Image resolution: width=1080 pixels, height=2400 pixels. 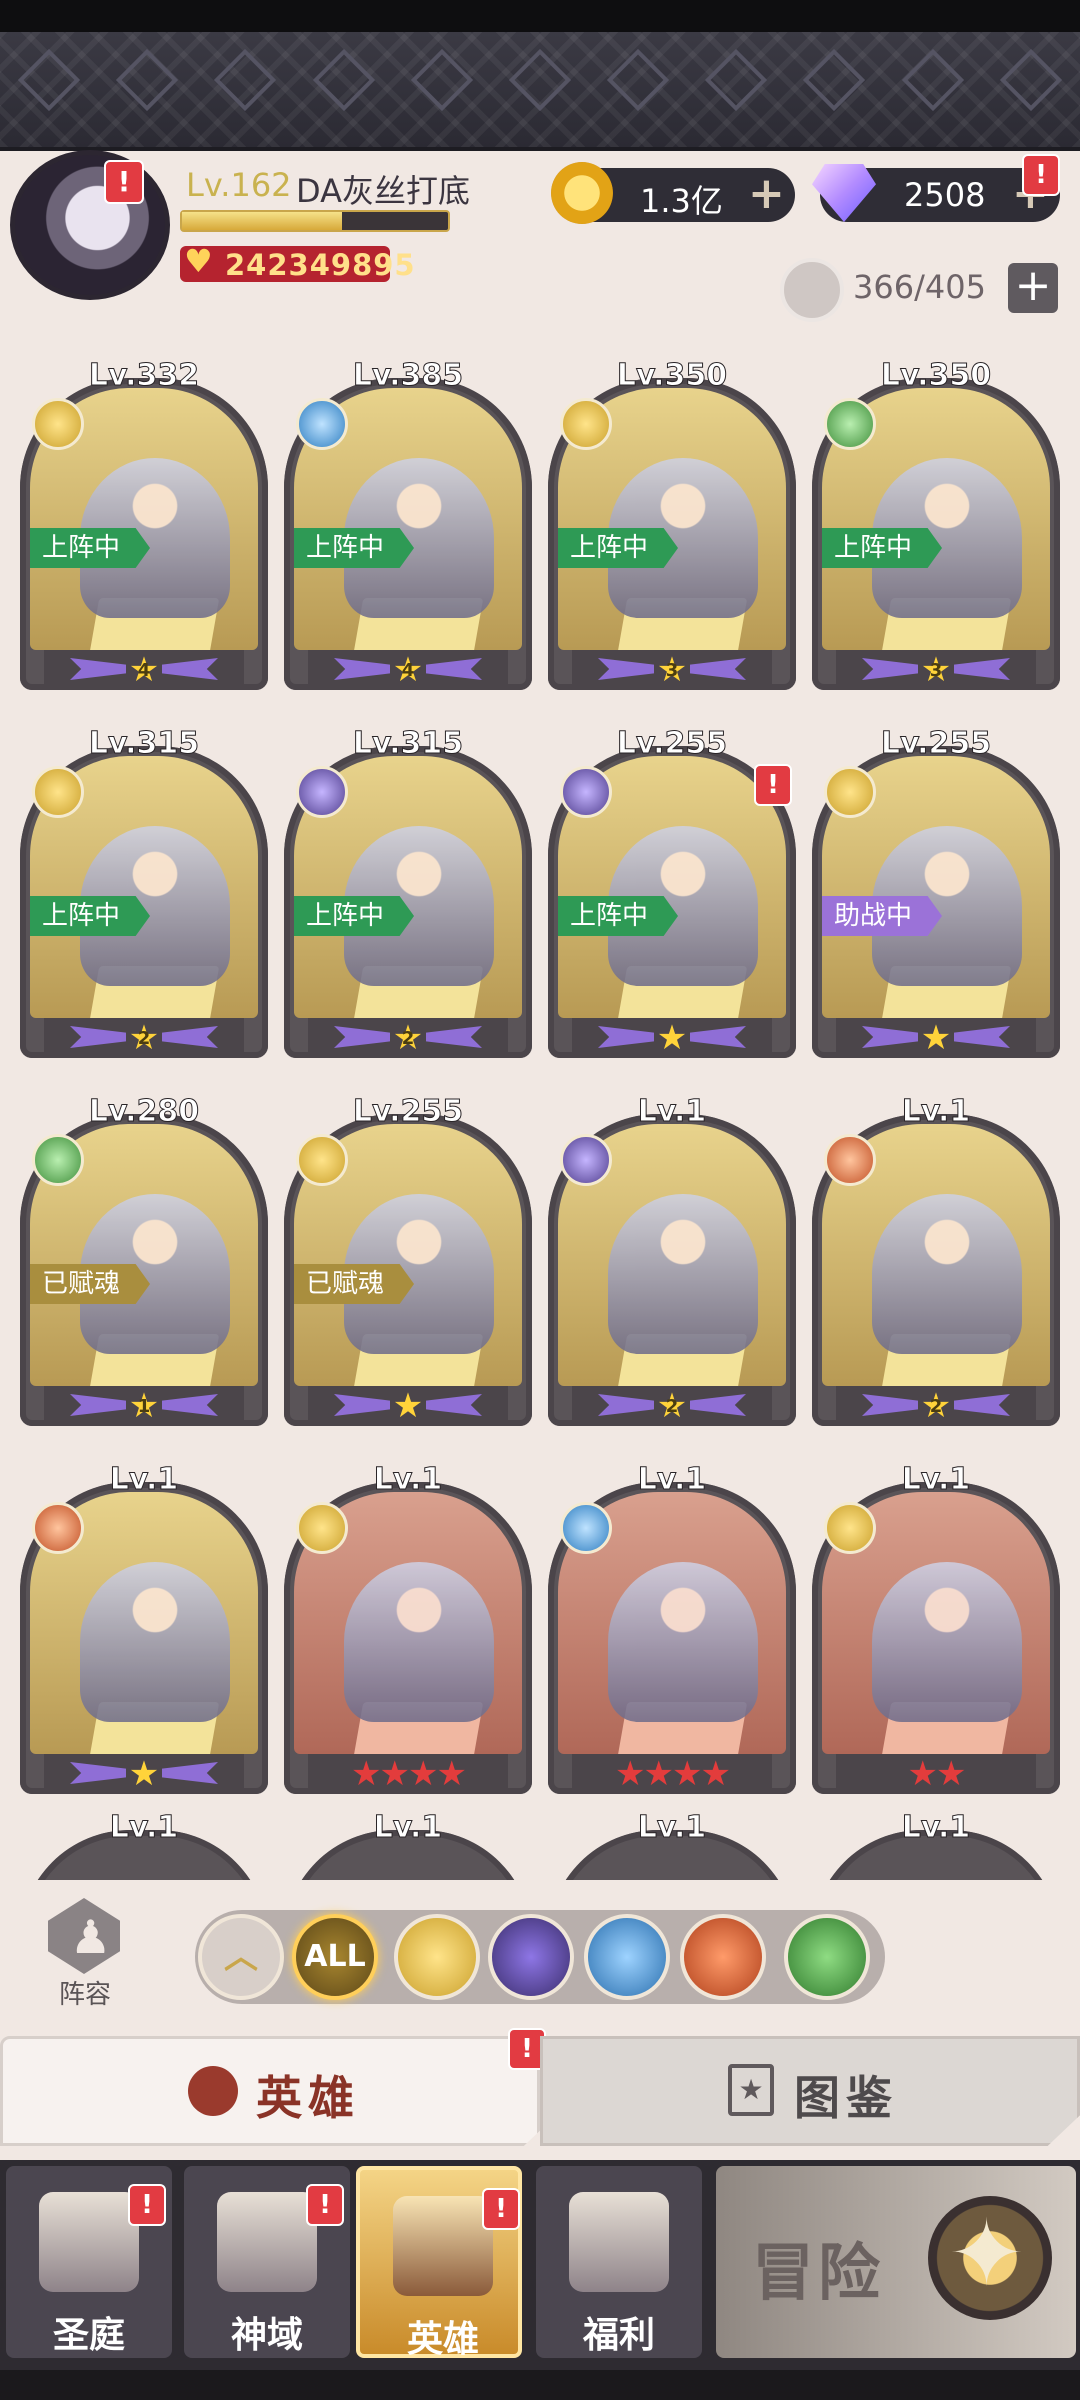 What do you see at coordinates (262, 221) in the screenshot?
I see `exp-bar-fill` at bounding box center [262, 221].